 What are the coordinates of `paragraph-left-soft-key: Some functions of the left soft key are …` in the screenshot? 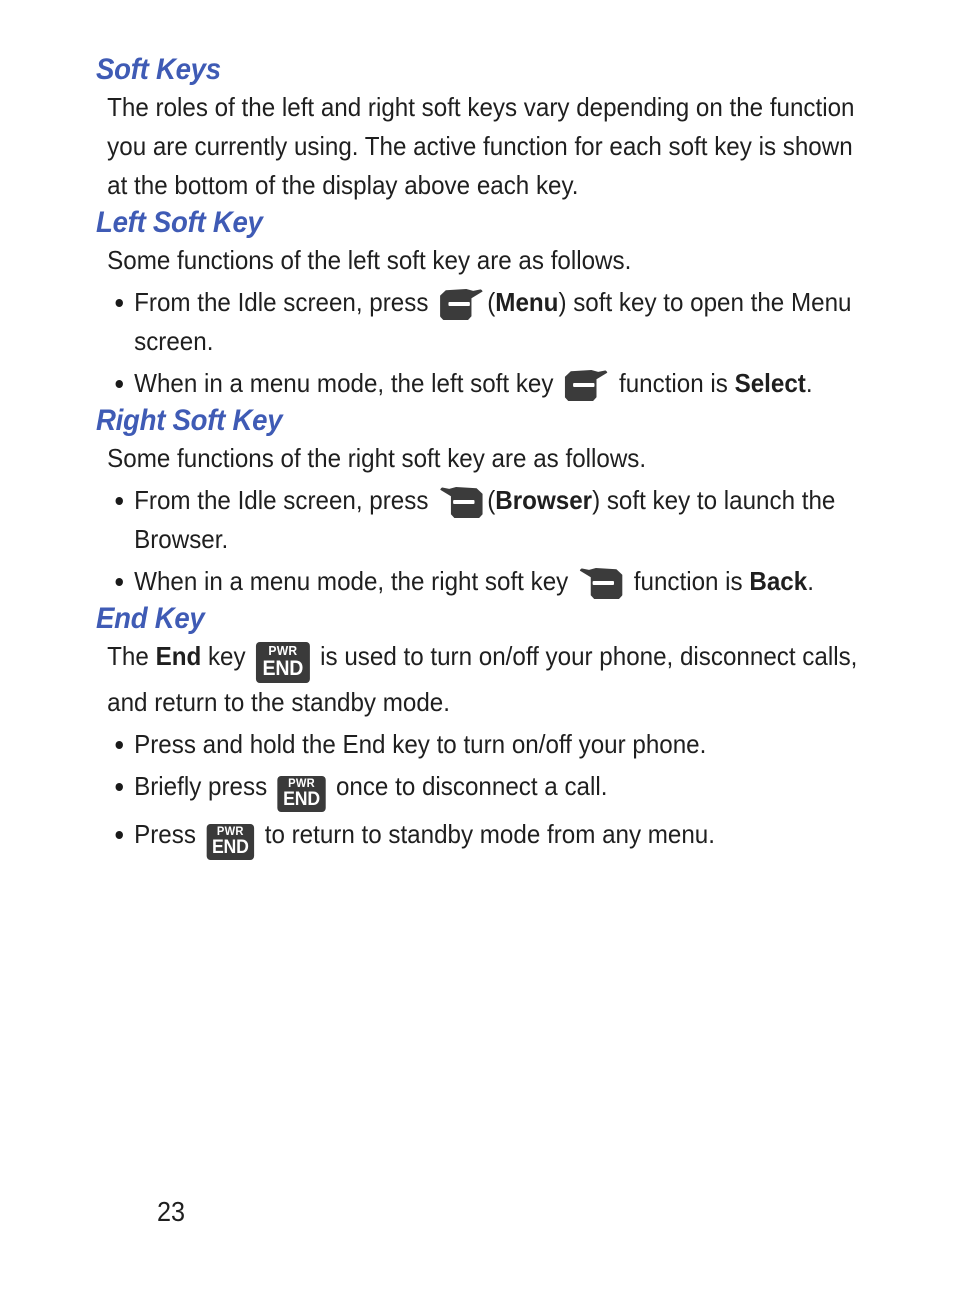 It's located at (369, 260).